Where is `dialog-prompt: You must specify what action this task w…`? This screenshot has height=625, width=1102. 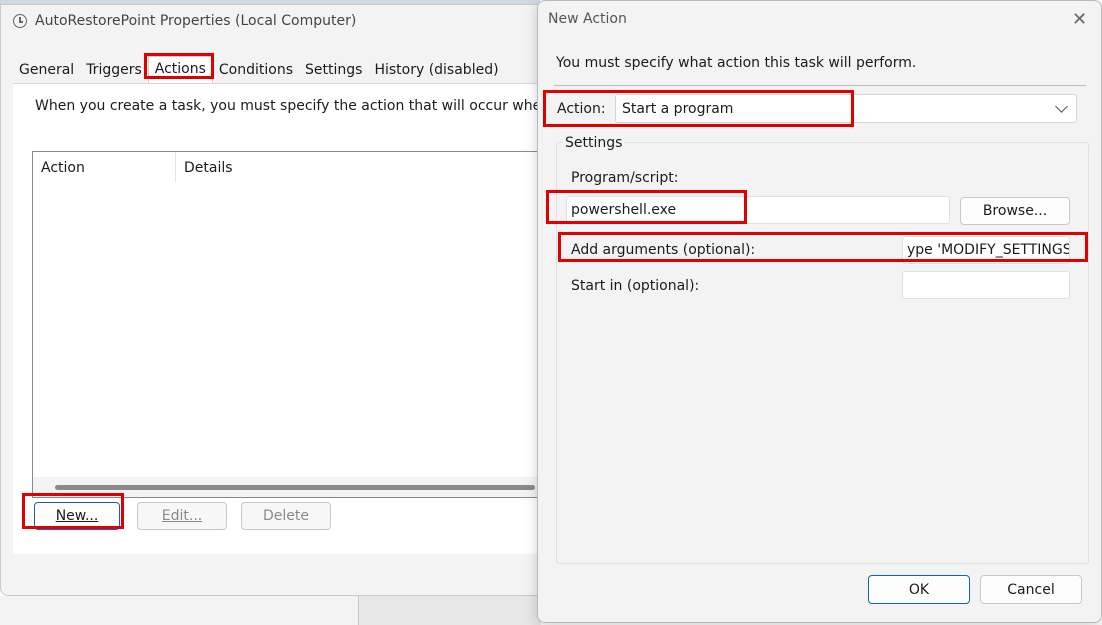 dialog-prompt: You must specify what action this task w… is located at coordinates (736, 63).